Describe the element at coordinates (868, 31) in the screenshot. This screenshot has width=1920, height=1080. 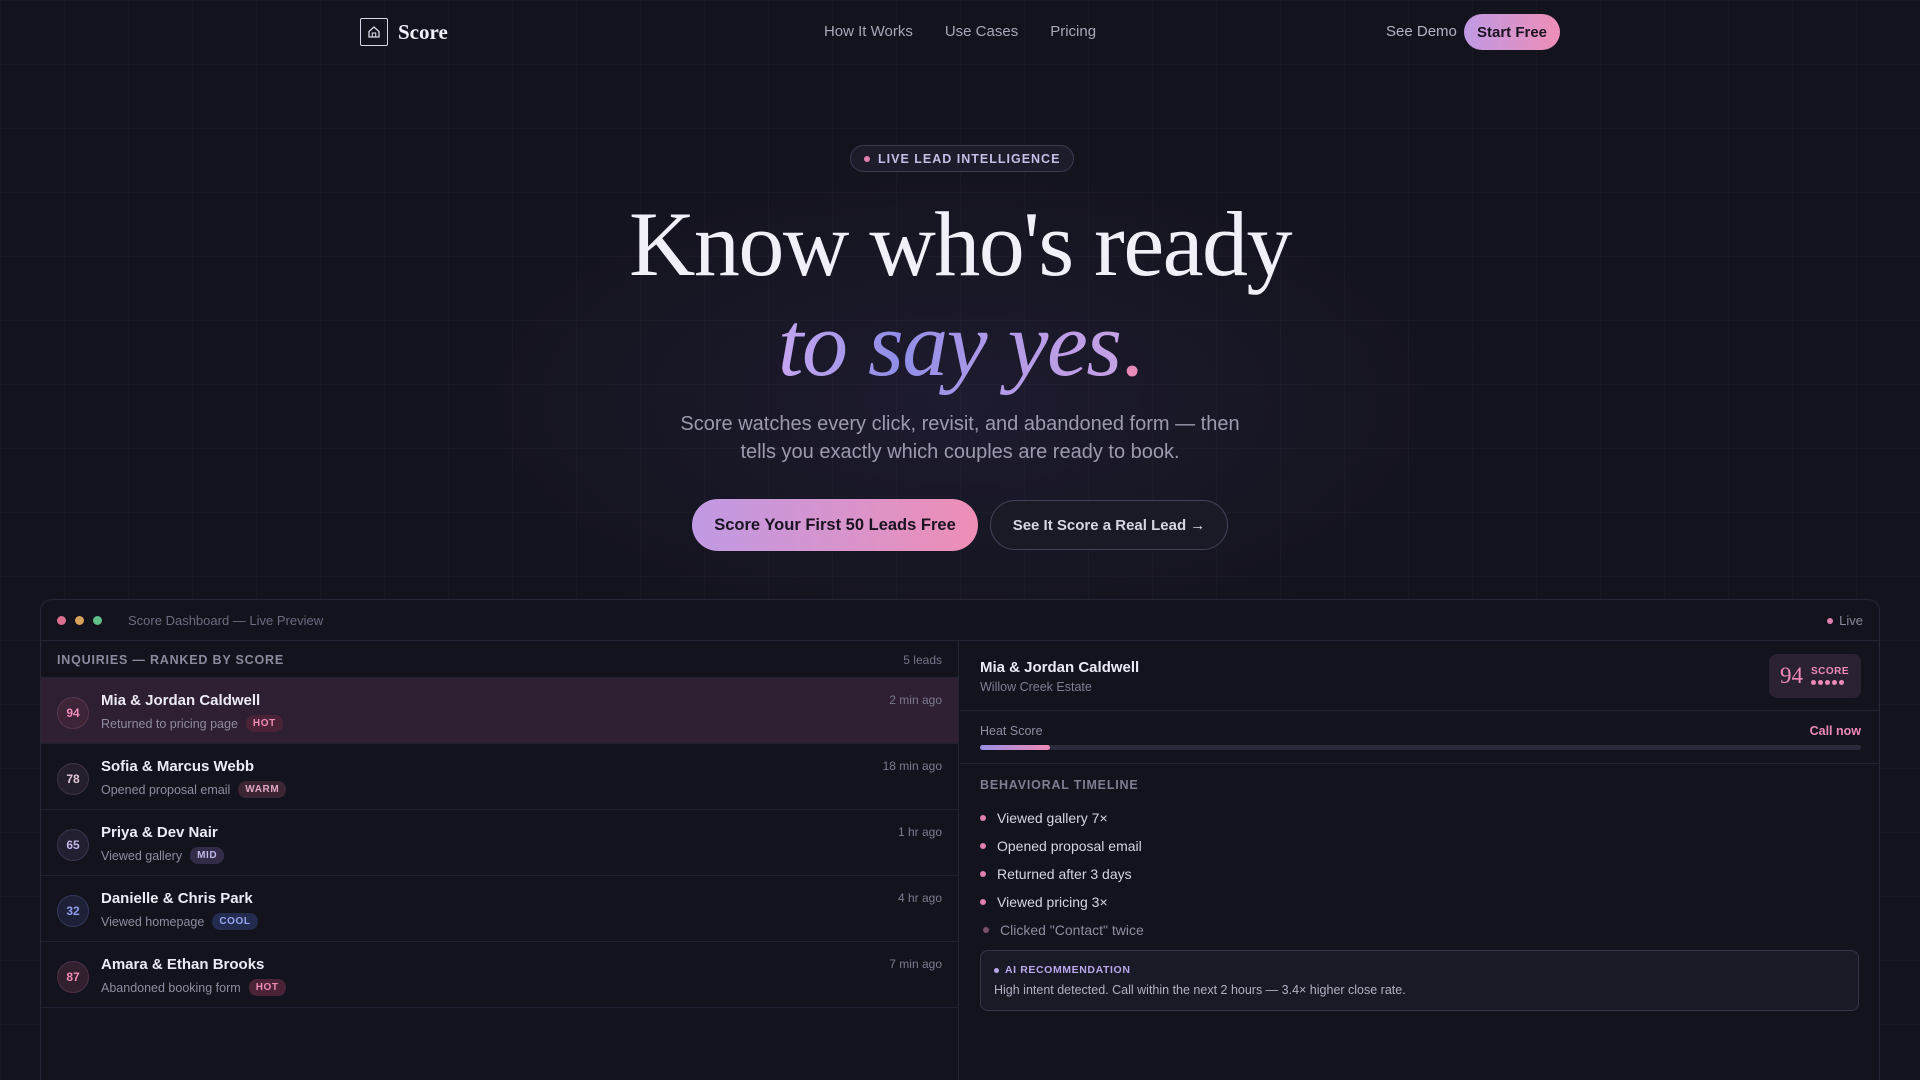
I see `nav-link-how-it-works: How It Works` at that location.